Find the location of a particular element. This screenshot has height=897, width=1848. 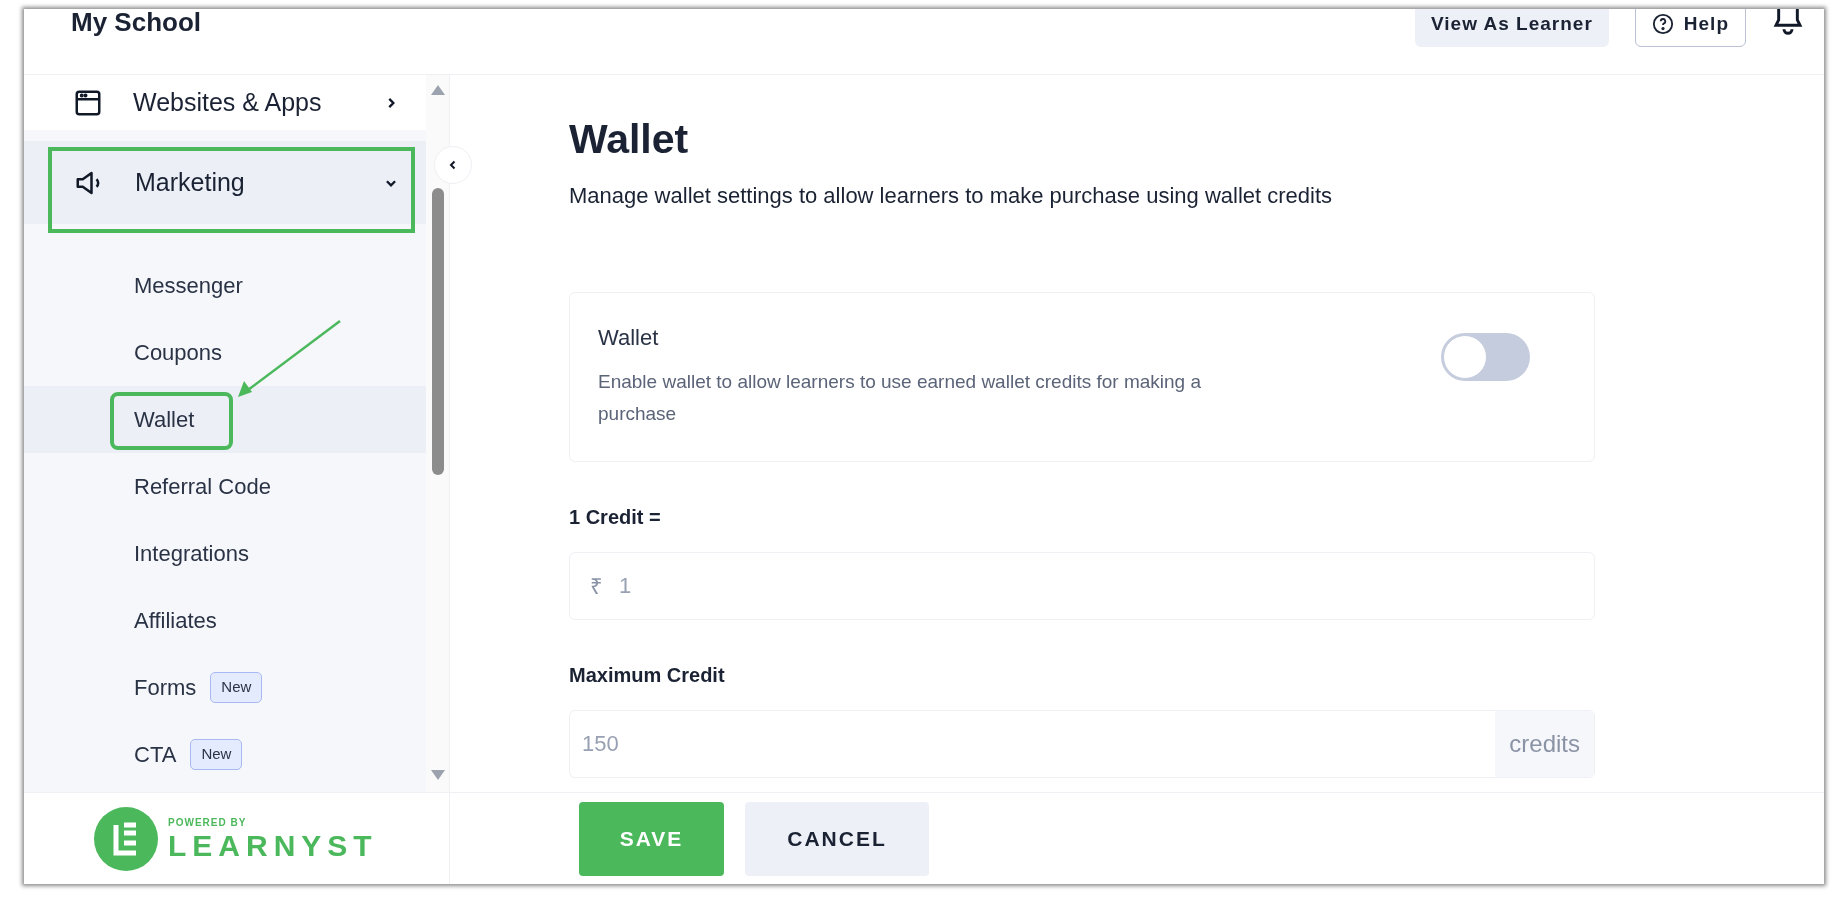

submenu-item: Affiliates is located at coordinates (225, 620).